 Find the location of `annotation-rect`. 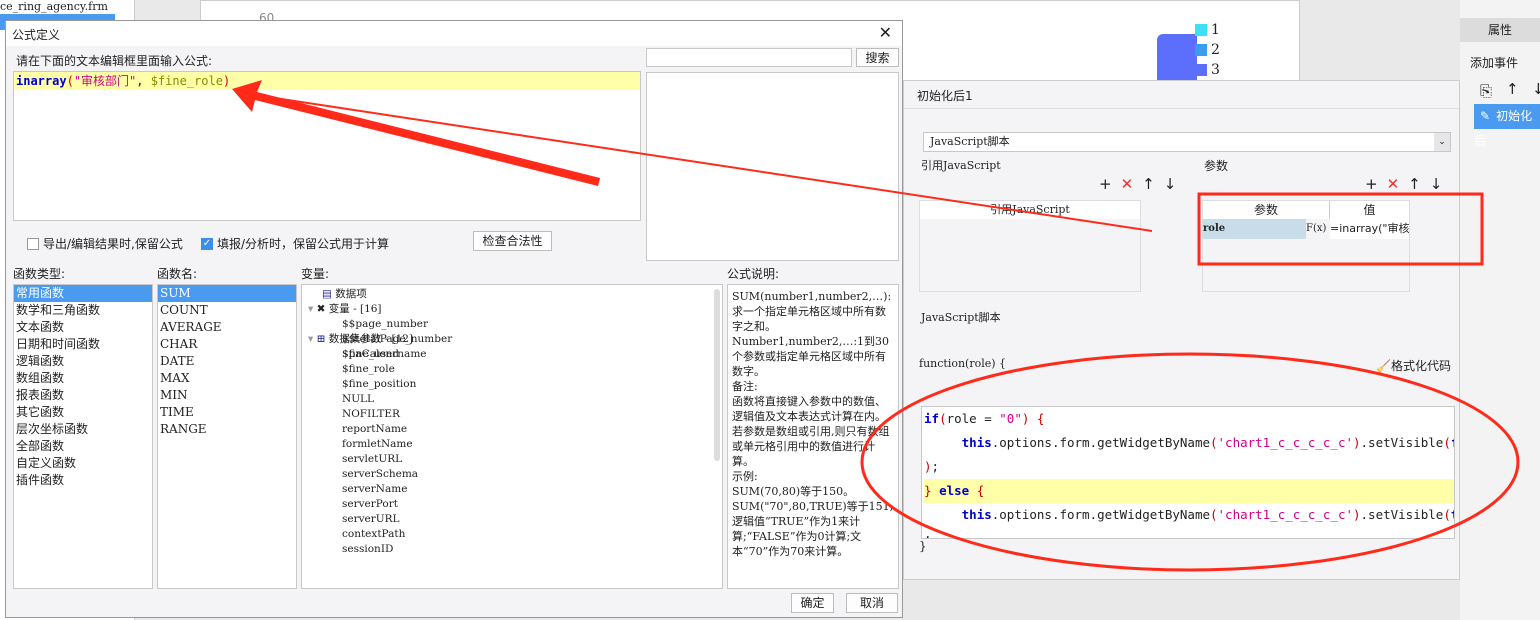

annotation-rect is located at coordinates (1340, 229).